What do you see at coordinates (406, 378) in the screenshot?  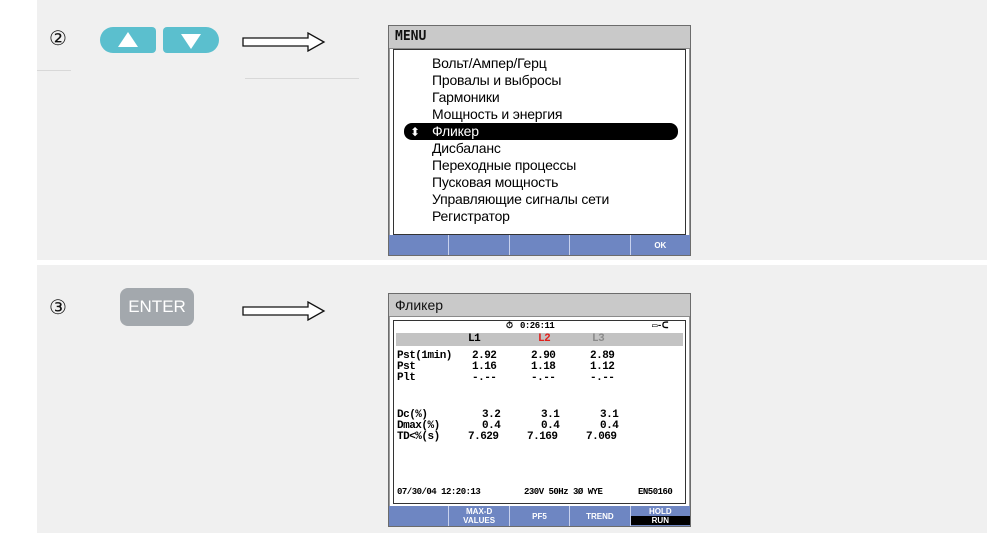 I see `row-label: Plt` at bounding box center [406, 378].